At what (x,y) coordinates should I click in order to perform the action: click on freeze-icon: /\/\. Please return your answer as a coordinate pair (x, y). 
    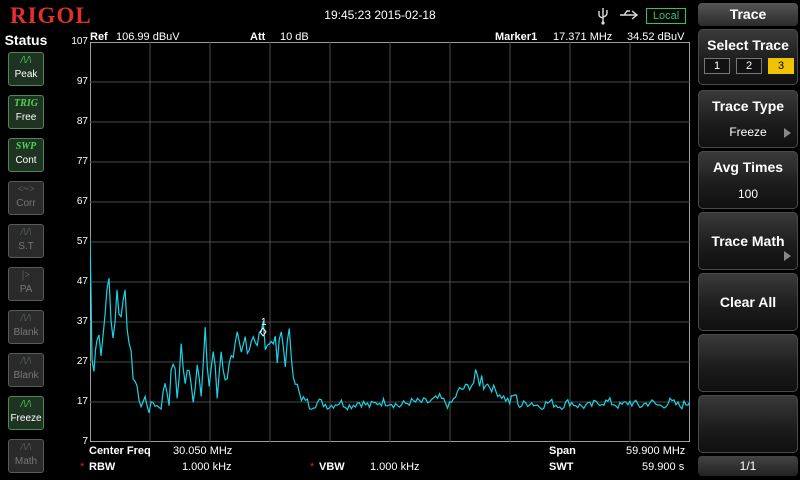
    Looking at the image, I should click on (26, 404).